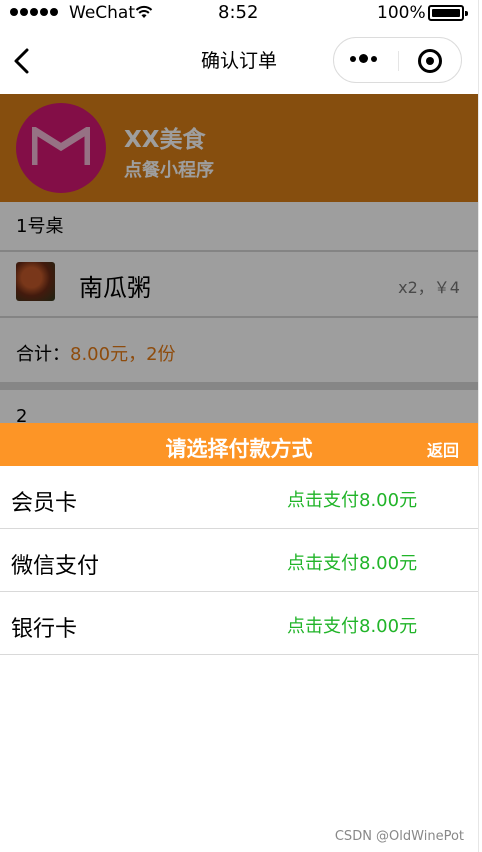 This screenshot has width=482, height=852. I want to click on payment-option-label: 会员卡, so click(44, 503).